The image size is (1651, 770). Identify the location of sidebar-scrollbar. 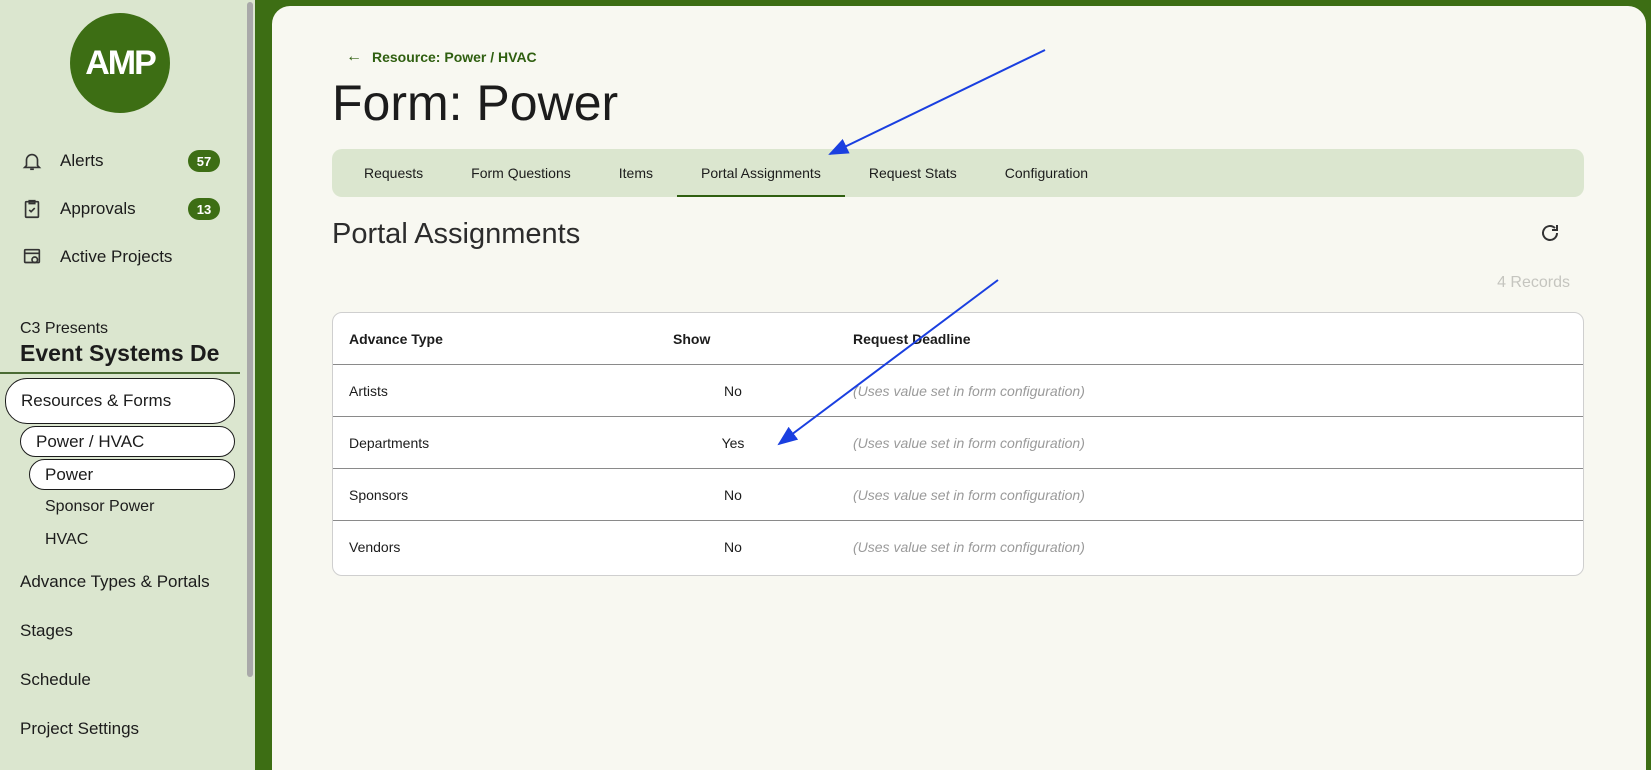
(249, 385).